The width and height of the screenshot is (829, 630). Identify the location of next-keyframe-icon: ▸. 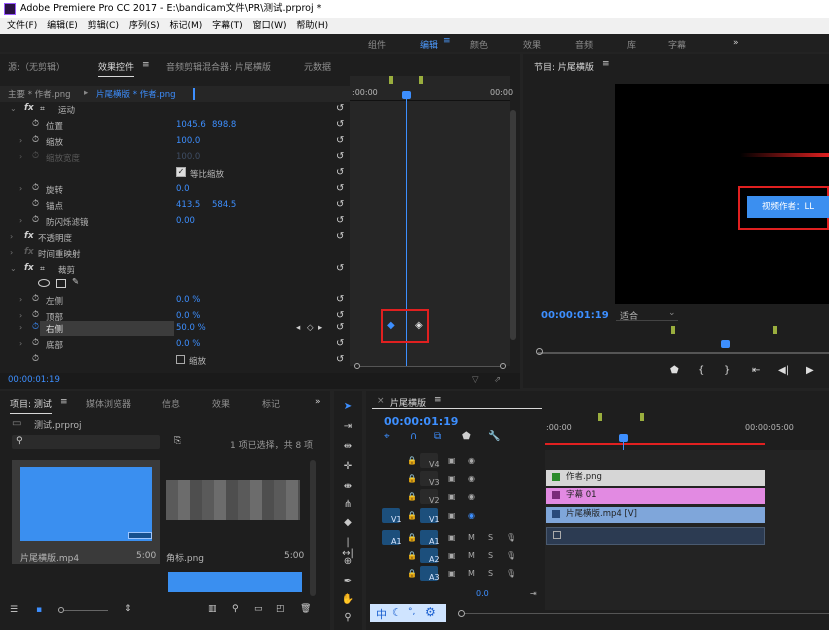
(320, 328).